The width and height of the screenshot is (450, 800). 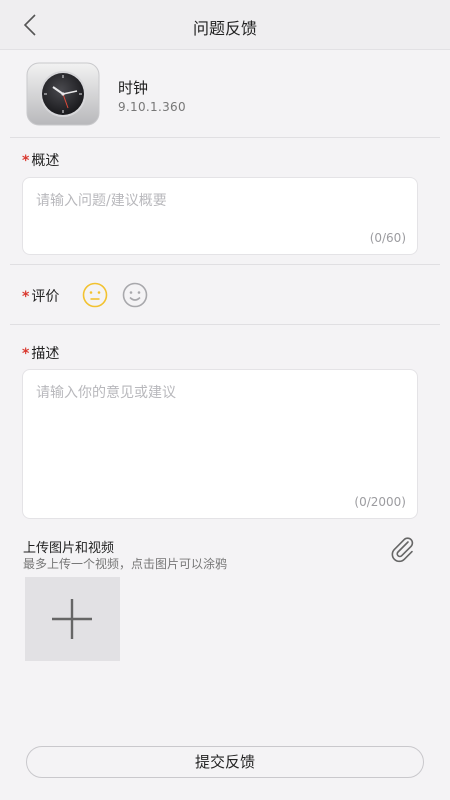 I want to click on neutral-face-icon, so click(x=95, y=295).